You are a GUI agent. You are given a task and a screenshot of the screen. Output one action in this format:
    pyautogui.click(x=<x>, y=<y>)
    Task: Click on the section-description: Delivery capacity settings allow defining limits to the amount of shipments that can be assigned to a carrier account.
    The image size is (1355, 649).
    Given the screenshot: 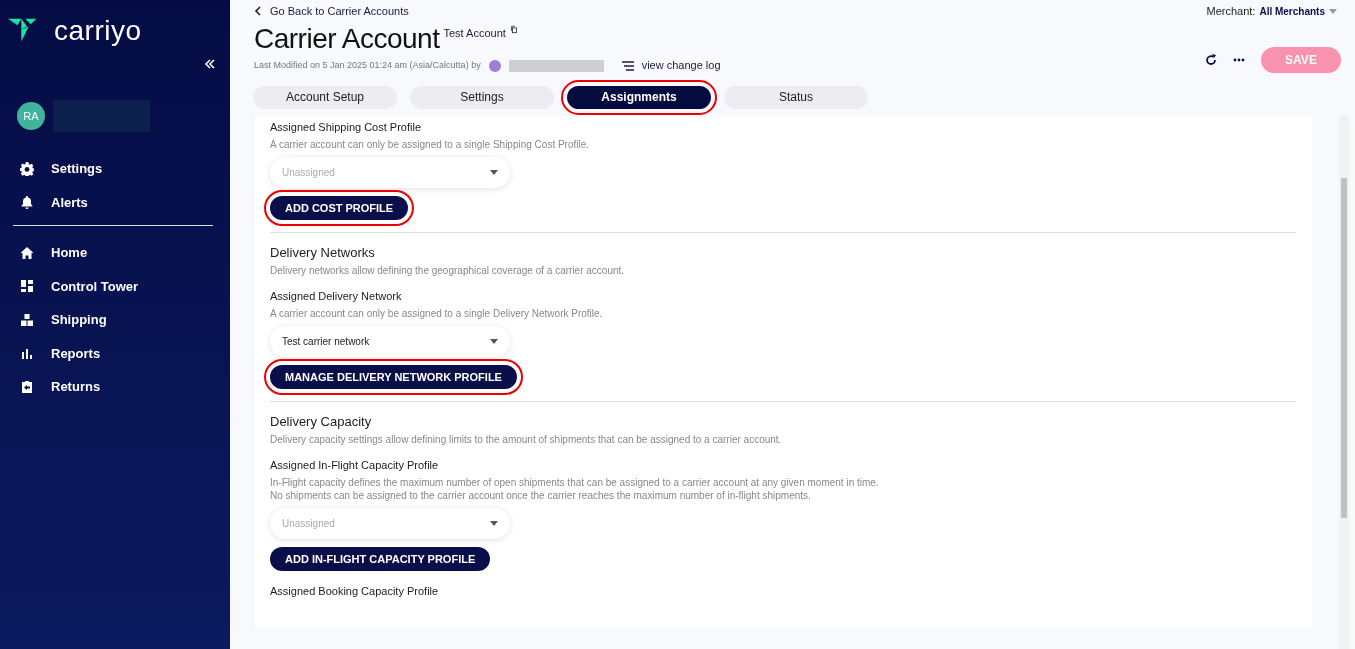 What is the action you would take?
    pyautogui.click(x=526, y=439)
    